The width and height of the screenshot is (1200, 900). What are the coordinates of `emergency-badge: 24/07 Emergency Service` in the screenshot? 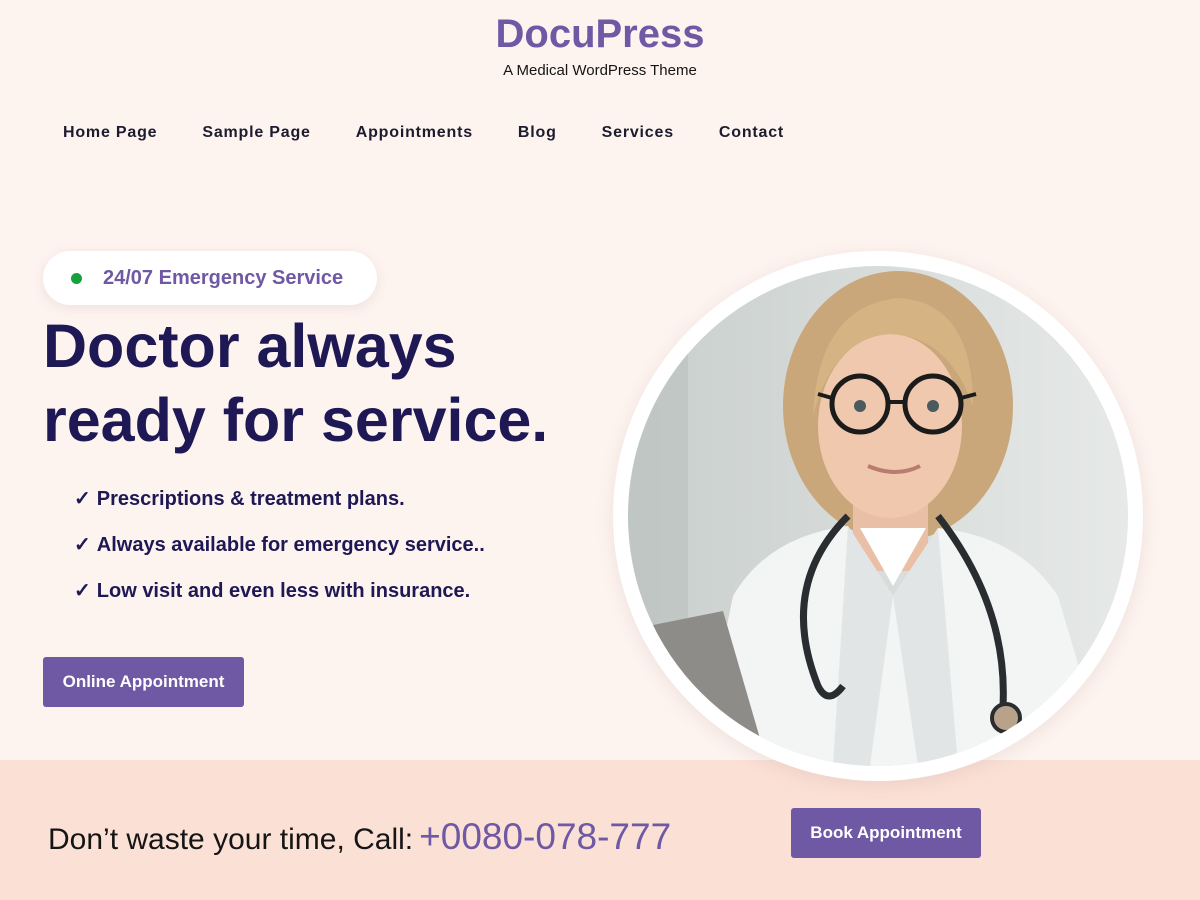 It's located at (210, 278).